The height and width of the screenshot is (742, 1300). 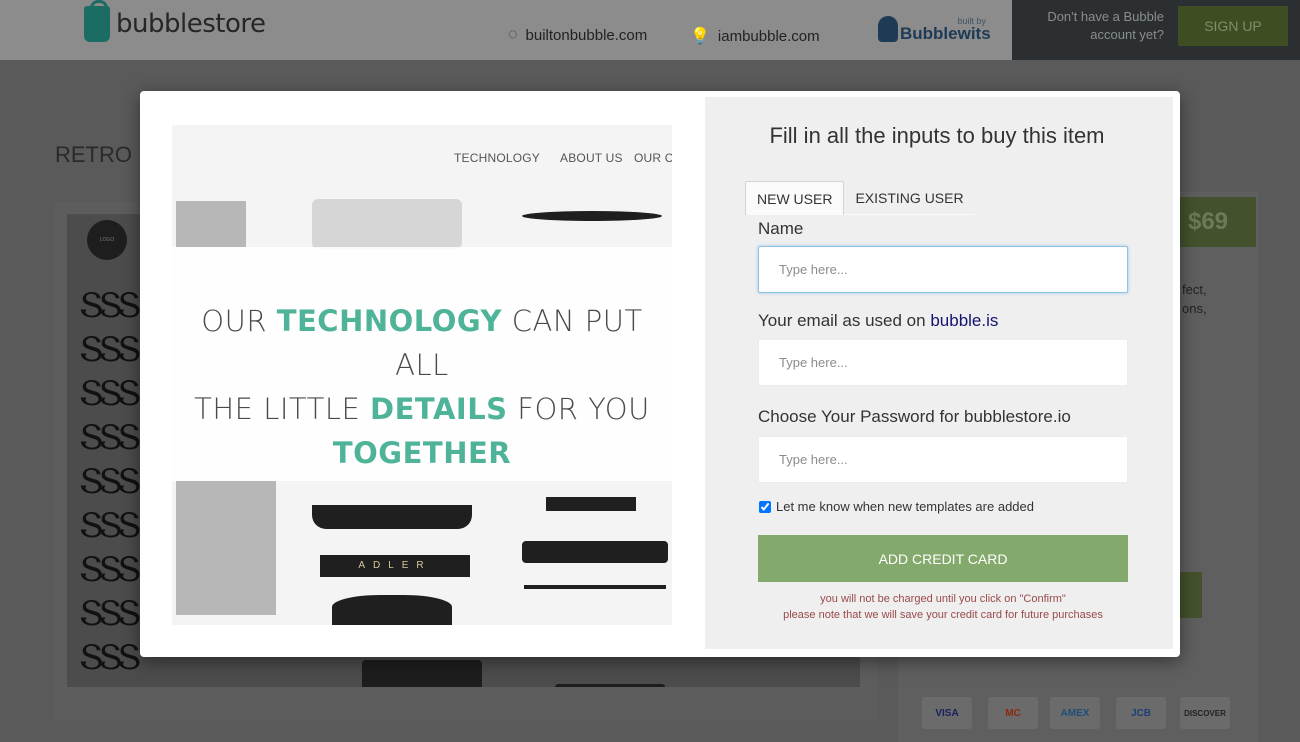 What do you see at coordinates (1233, 26) in the screenshot?
I see `signup-button: SIGN UP` at bounding box center [1233, 26].